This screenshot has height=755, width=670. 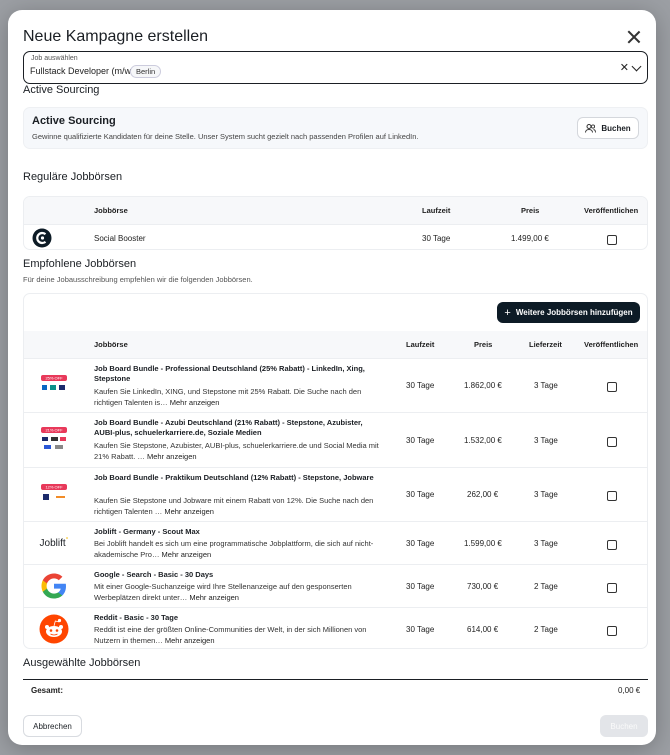 What do you see at coordinates (147, 531) in the screenshot?
I see `board-name: Joblift - Germany - Scout Max` at bounding box center [147, 531].